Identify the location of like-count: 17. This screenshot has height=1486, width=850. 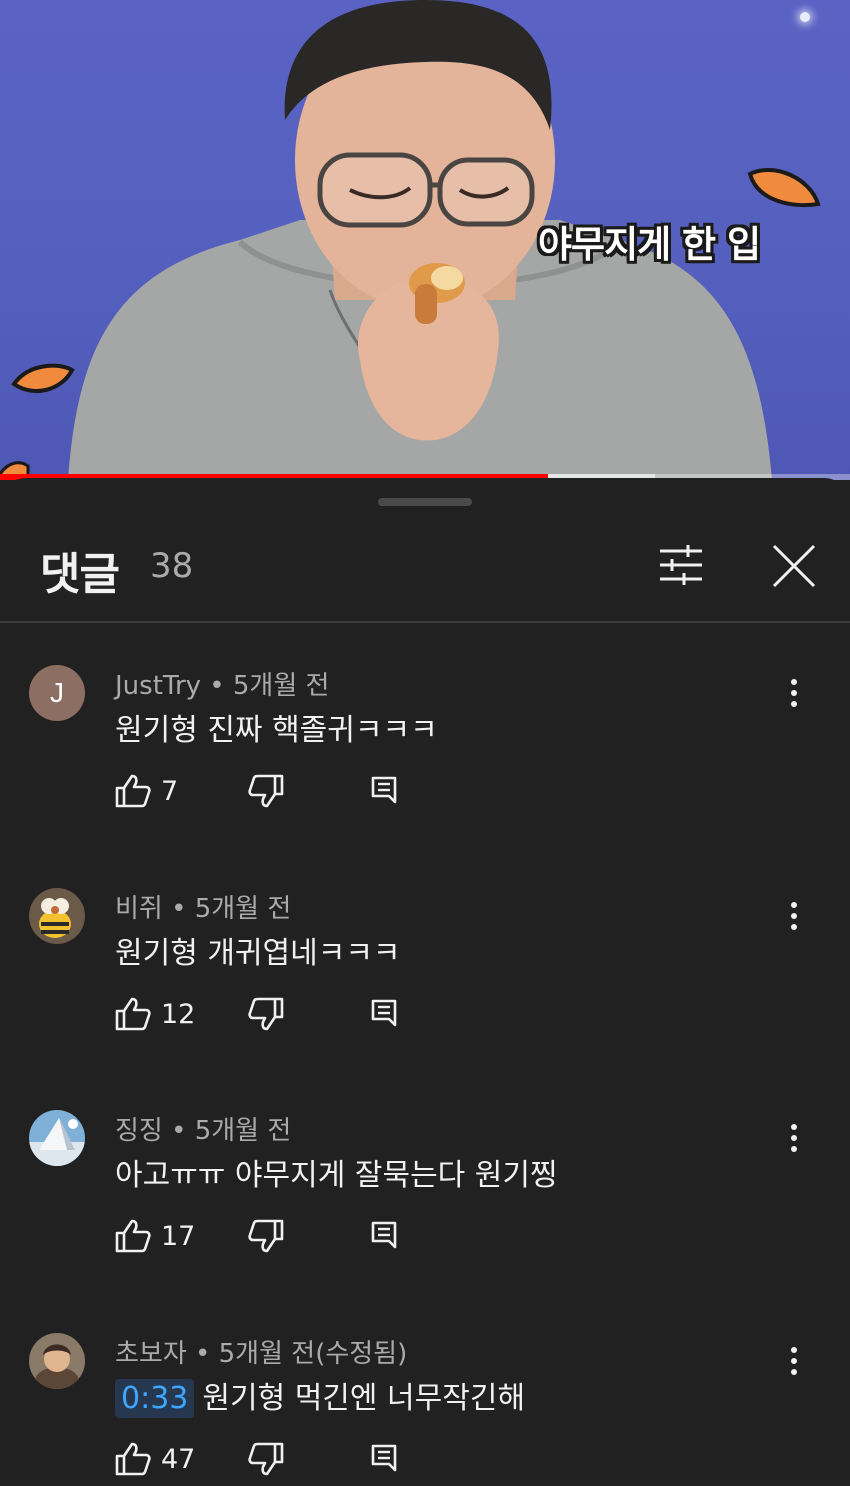
(178, 1236).